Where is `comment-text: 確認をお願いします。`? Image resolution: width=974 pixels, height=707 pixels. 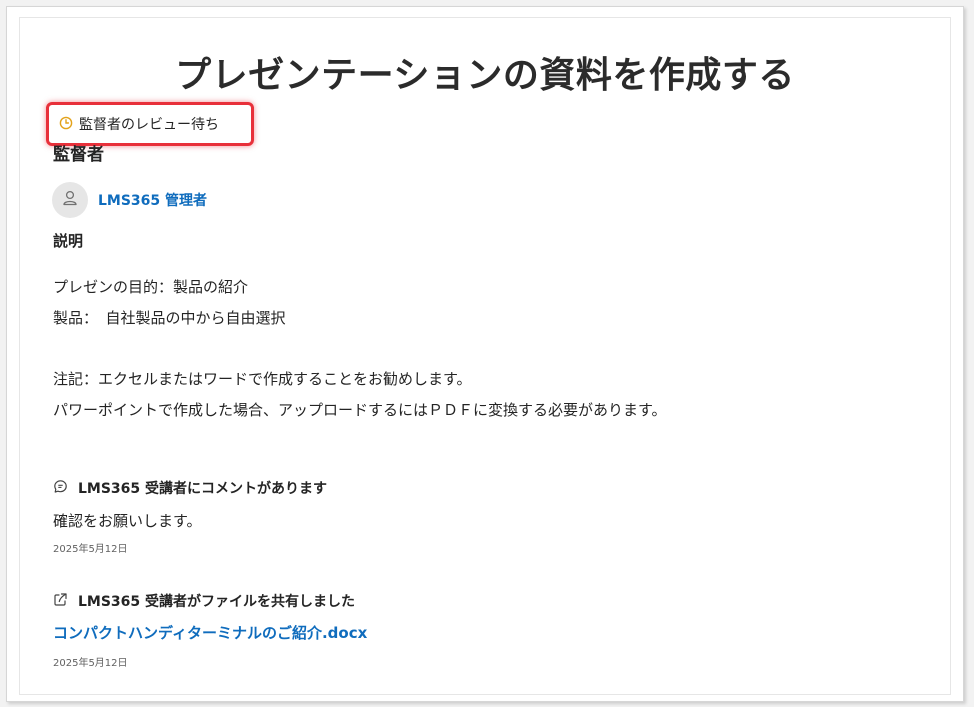
comment-text: 確認をお願いします。 is located at coordinates (127, 521).